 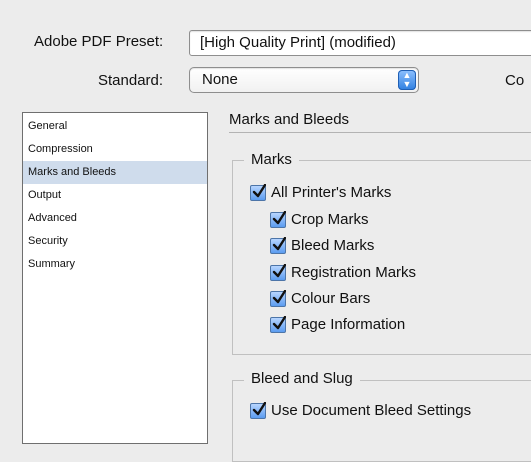 I want to click on standard-value: None, so click(x=220, y=79).